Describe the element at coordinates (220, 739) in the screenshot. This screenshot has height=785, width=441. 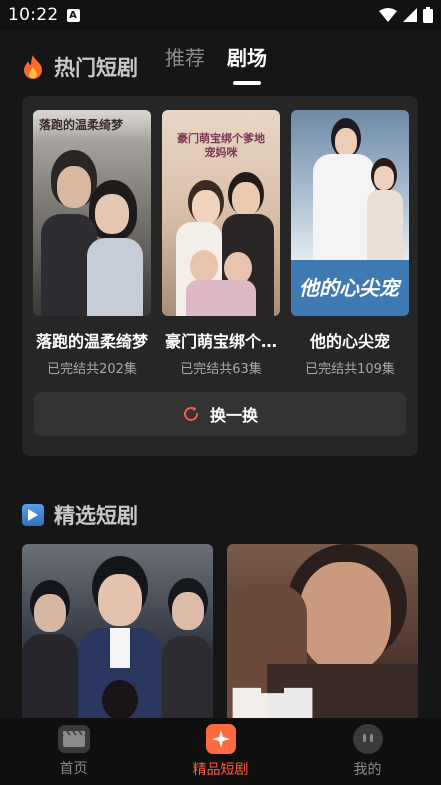
I see `sparkle-icon` at that location.